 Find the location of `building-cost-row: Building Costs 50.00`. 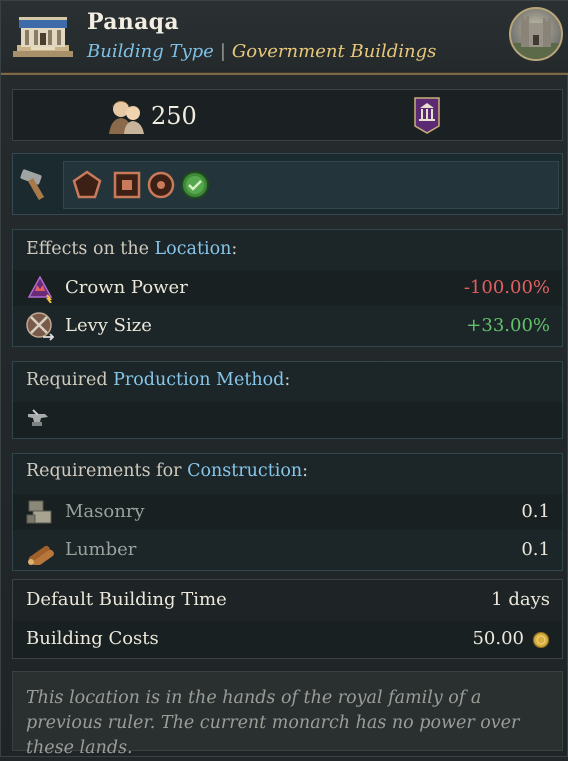

building-cost-row: Building Costs 50.00 is located at coordinates (287, 639).